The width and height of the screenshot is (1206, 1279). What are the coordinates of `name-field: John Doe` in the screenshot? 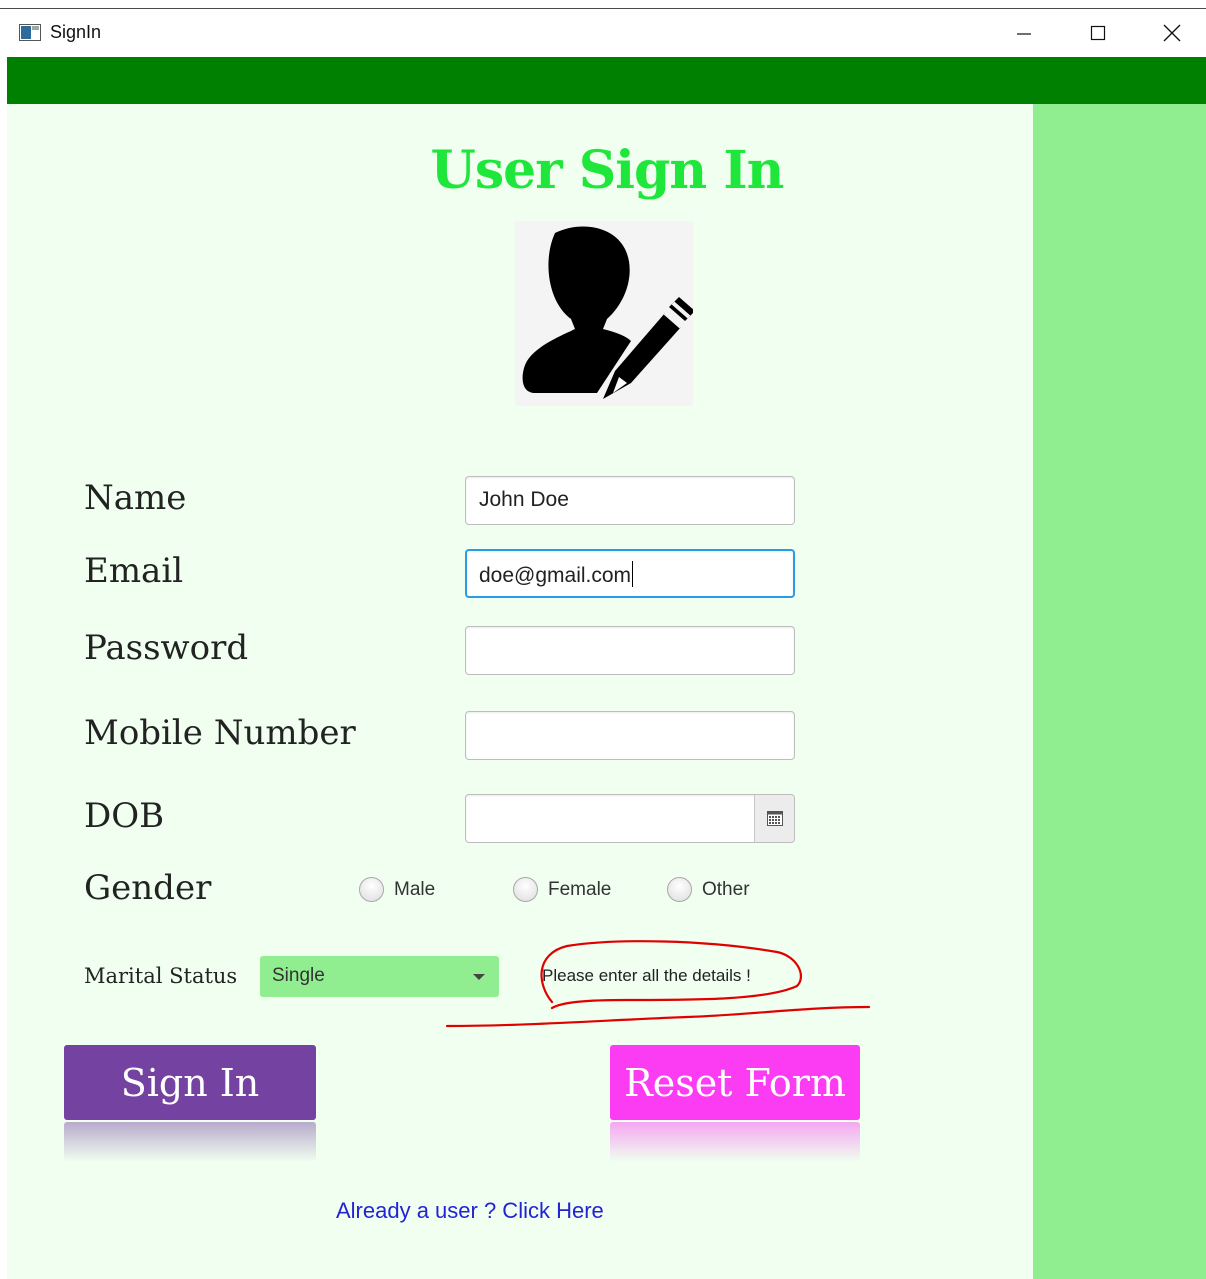 It's located at (630, 500).